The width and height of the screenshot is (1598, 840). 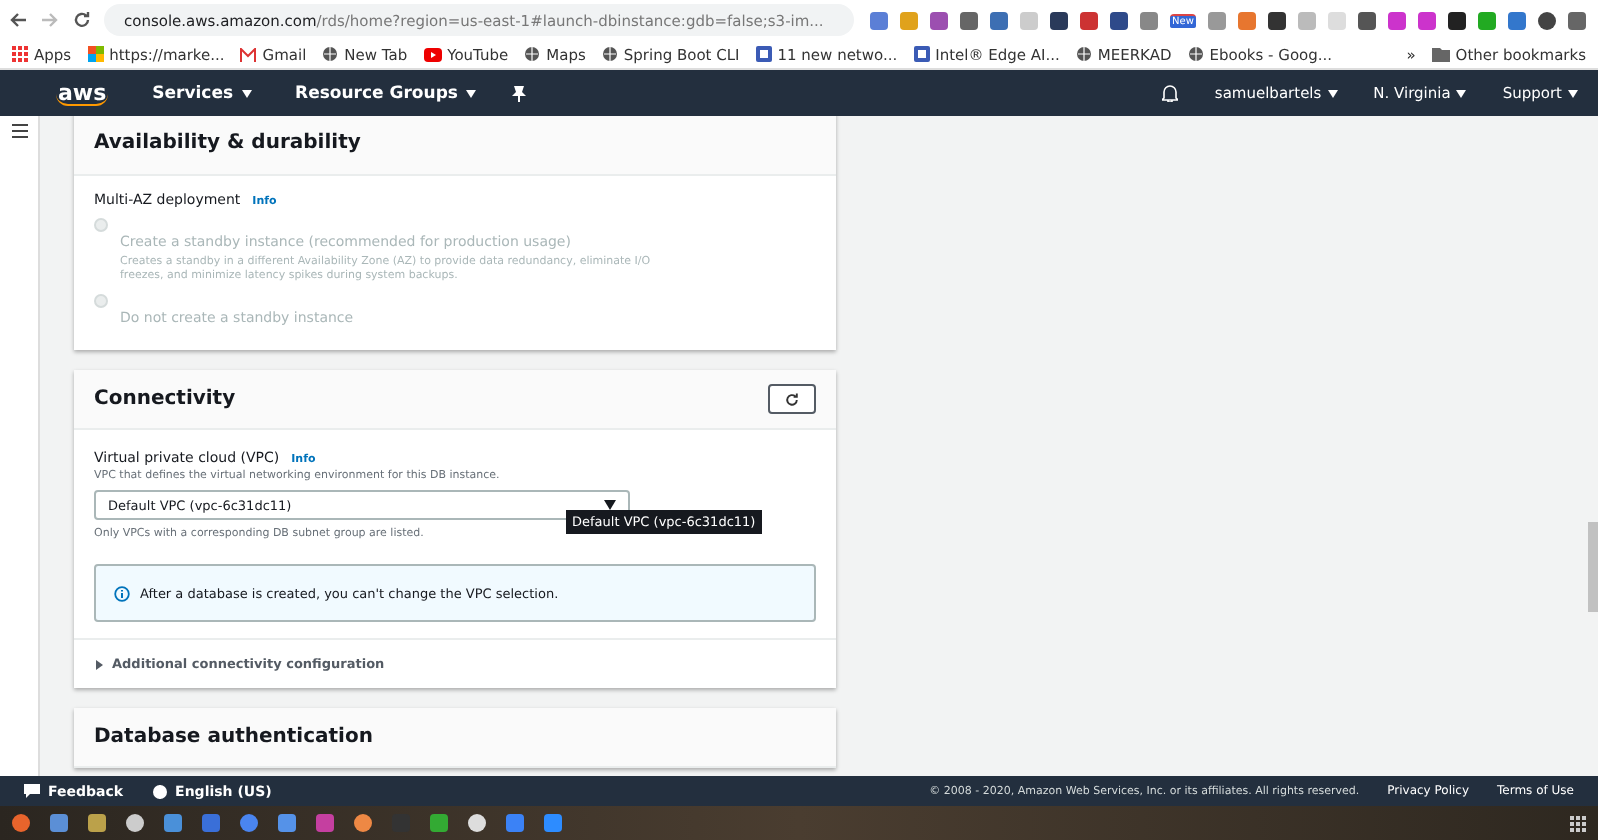 I want to click on play-icon, so click(x=432, y=54).